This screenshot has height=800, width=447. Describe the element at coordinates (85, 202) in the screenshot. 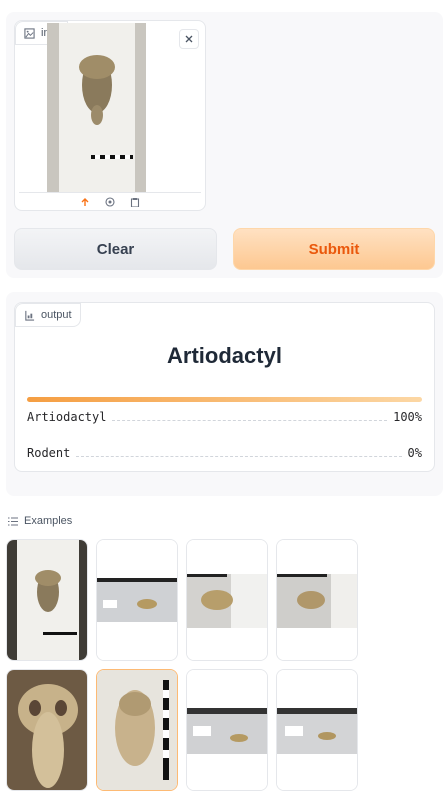

I see `upload-icon` at that location.